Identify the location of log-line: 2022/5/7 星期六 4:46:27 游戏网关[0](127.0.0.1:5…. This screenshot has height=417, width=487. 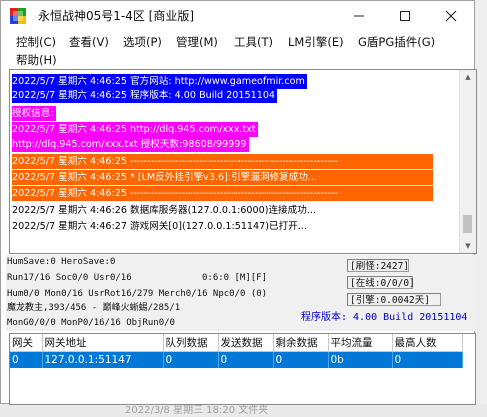
(232, 226).